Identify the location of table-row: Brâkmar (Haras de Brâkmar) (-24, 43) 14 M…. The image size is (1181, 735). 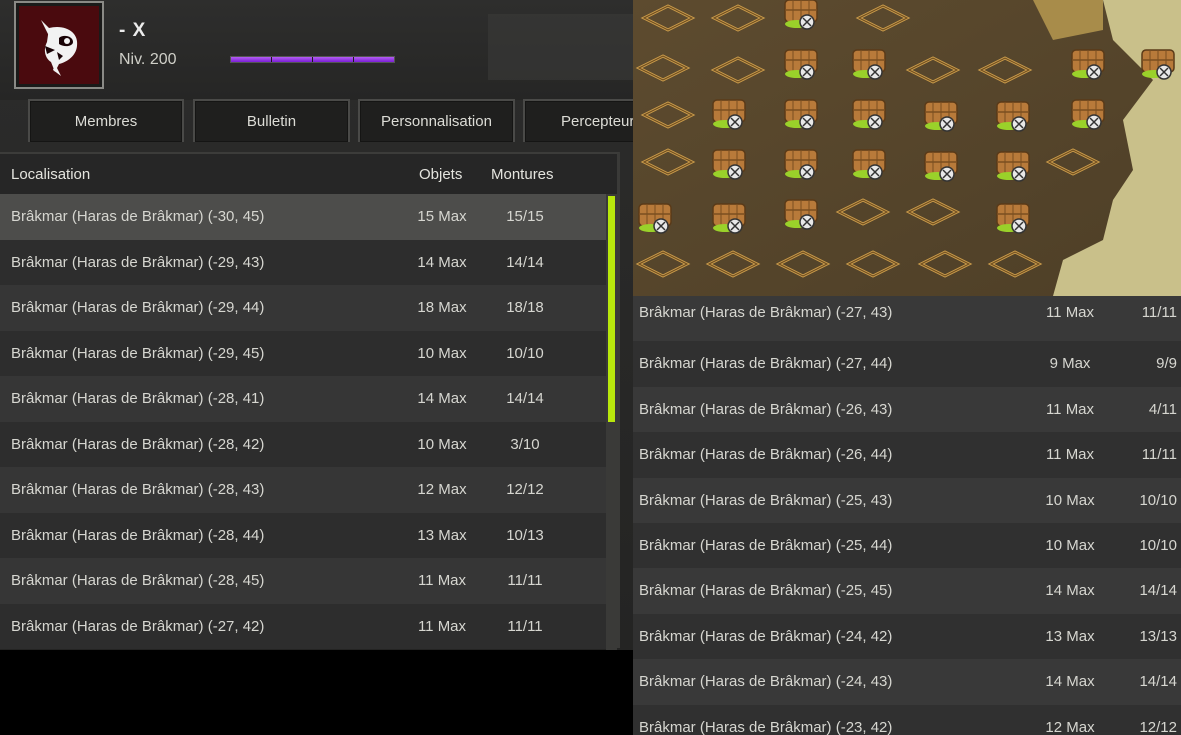
(907, 682).